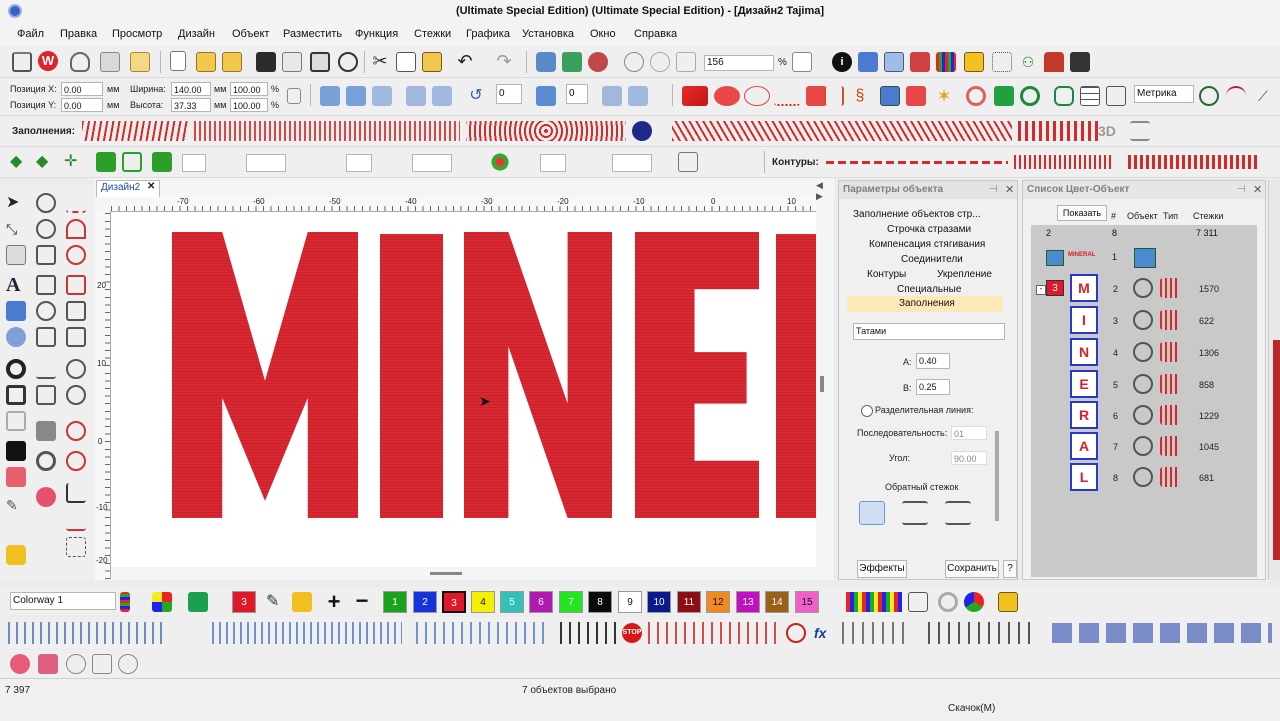 This screenshot has width=1280, height=721. I want to click on tshirt-icon, so click(1004, 96).